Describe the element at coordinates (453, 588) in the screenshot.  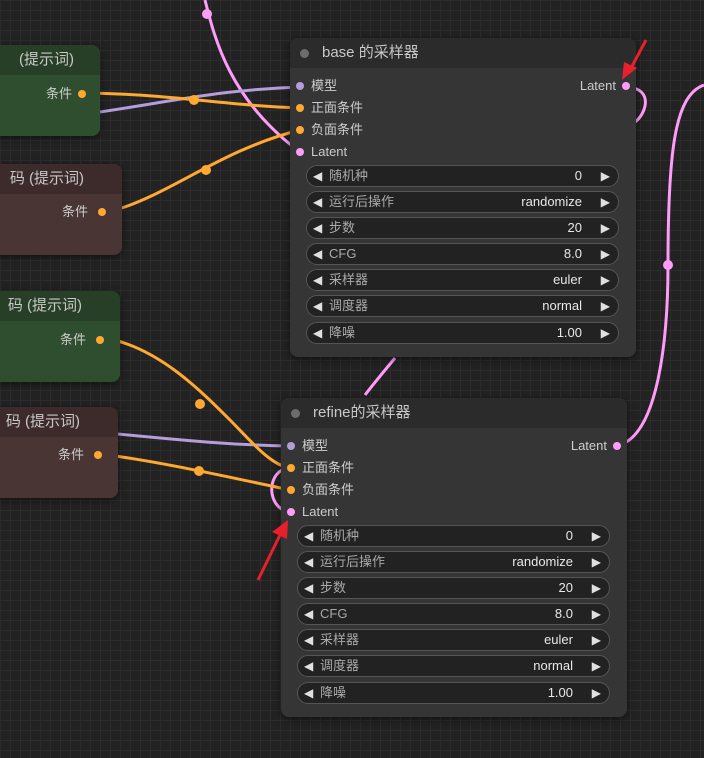
I see `refine-widget-steps: ◀ 步数 20 ▶` at that location.